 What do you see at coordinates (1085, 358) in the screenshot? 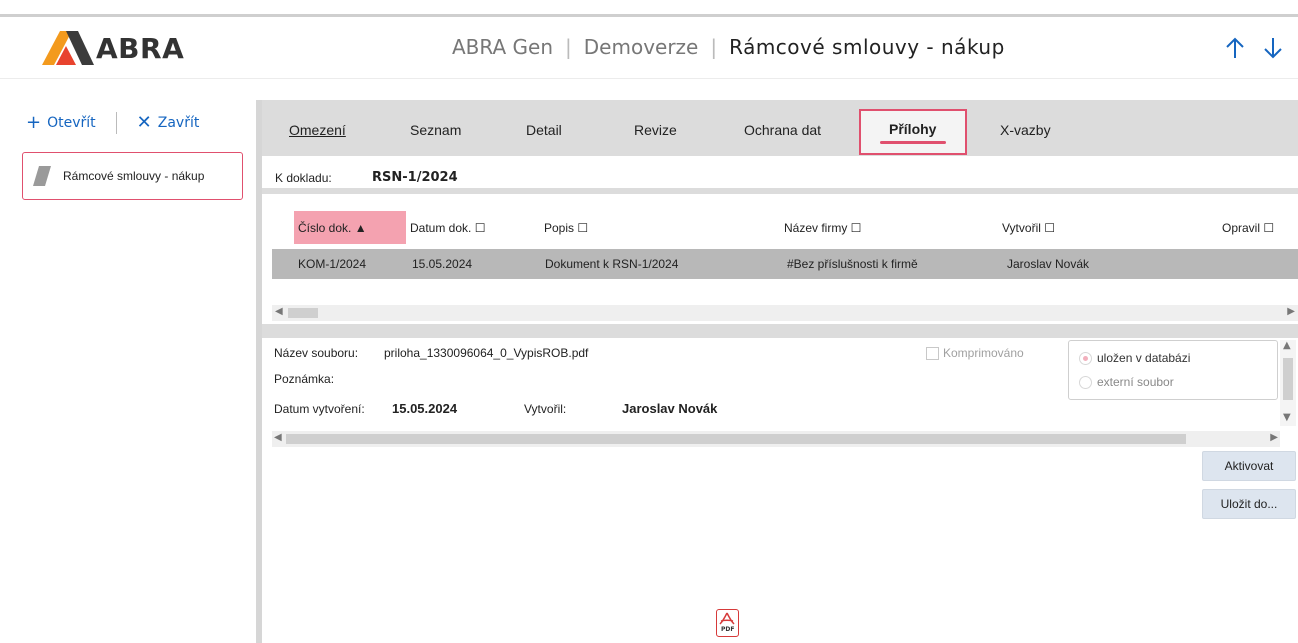
I see `storage-db-radio` at bounding box center [1085, 358].